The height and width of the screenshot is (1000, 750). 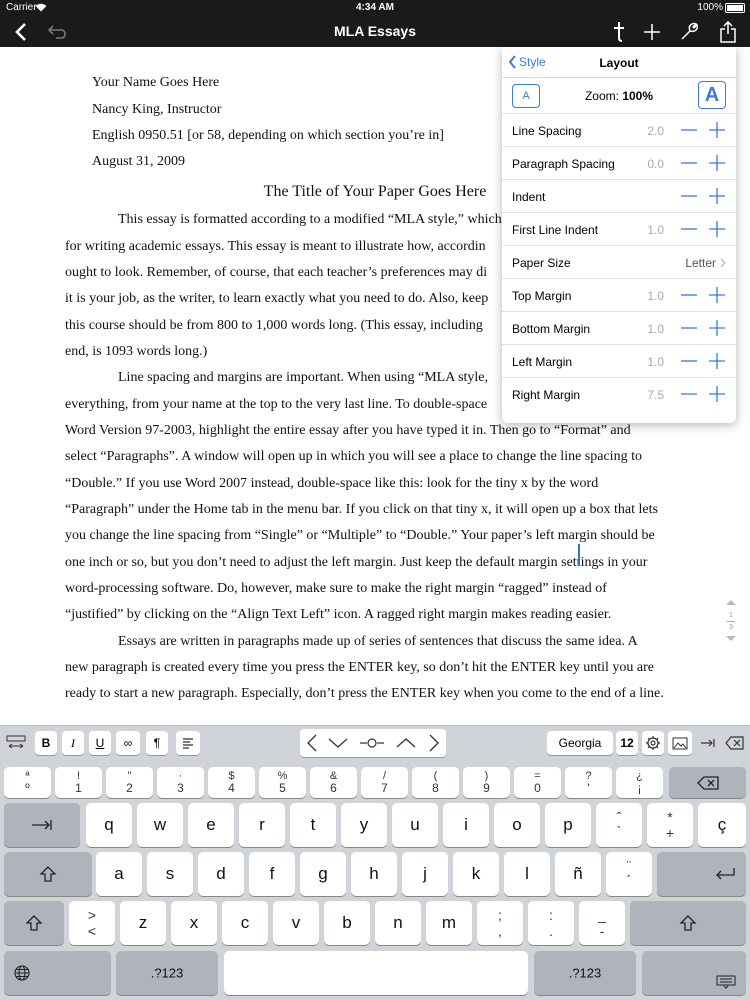 I want to click on key-n-tilde: ñ, so click(x=578, y=874).